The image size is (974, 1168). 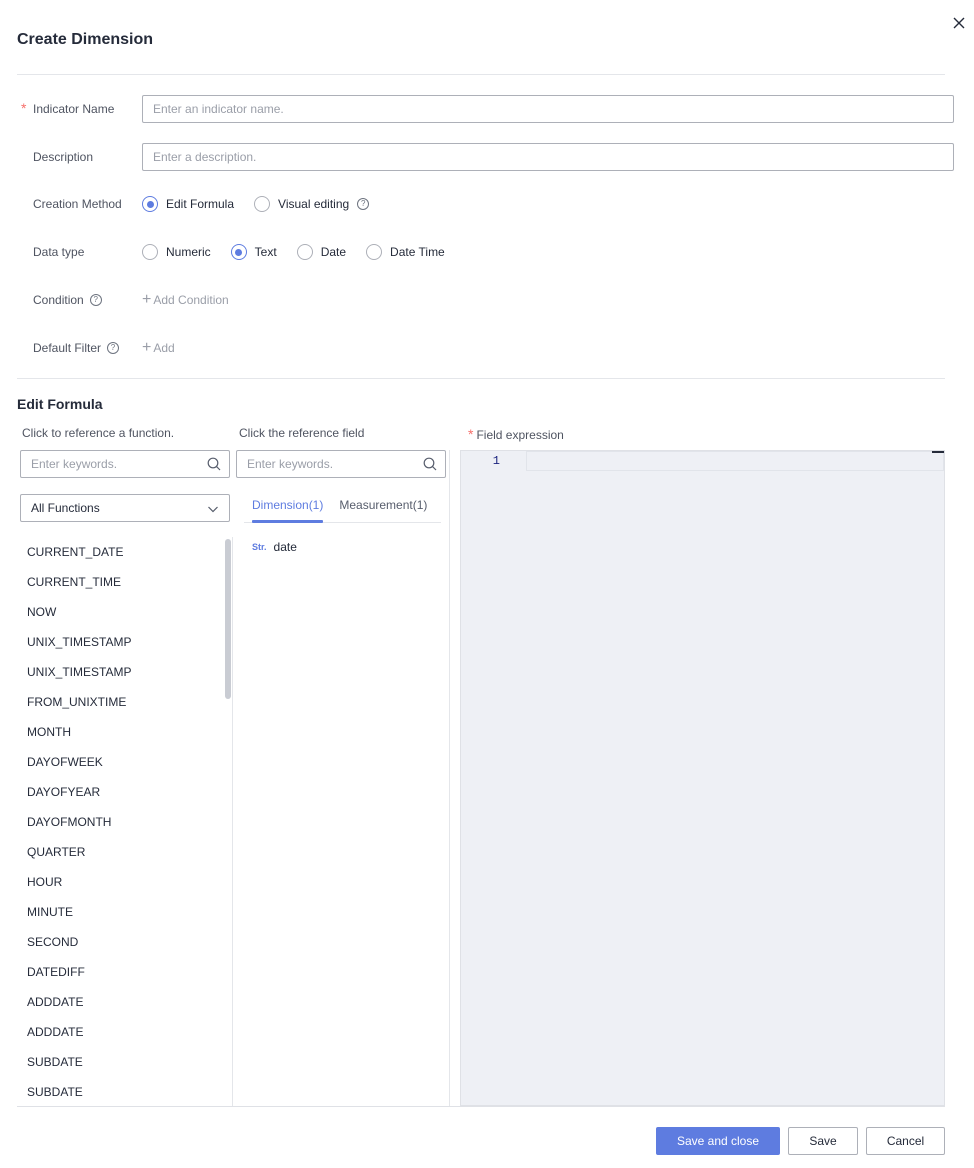 I want to click on cancel-button: Cancel, so click(x=905, y=1141).